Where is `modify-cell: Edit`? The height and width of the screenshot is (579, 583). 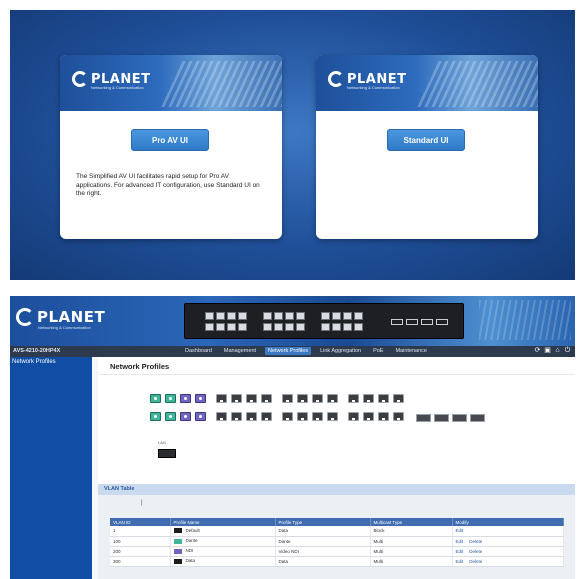
modify-cell: Edit is located at coordinates (508, 531).